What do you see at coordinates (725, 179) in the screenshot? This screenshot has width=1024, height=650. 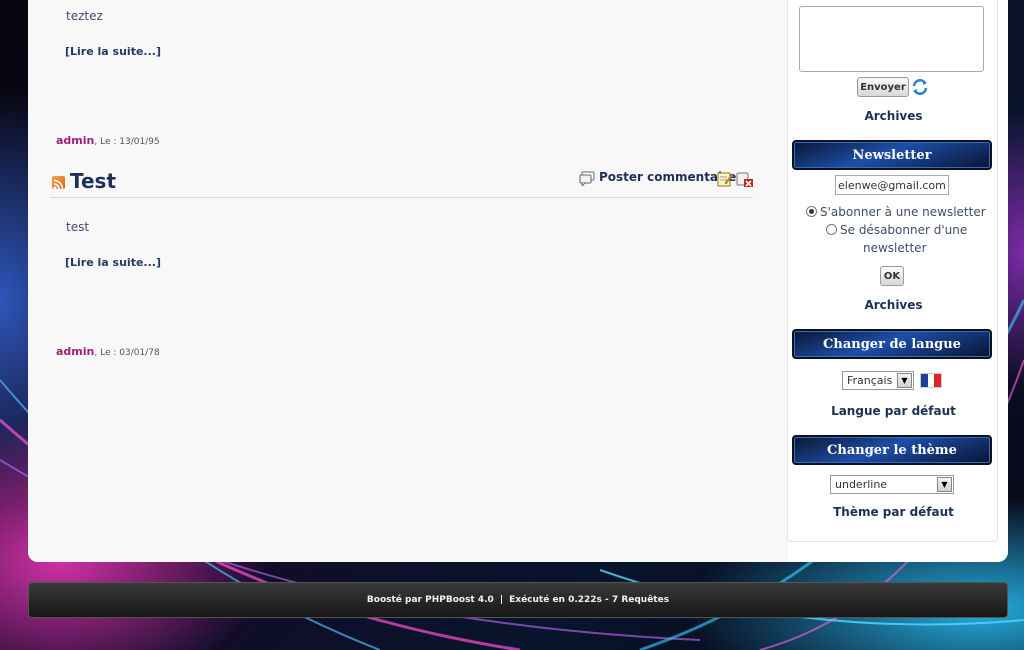 I see `edit-icon` at bounding box center [725, 179].